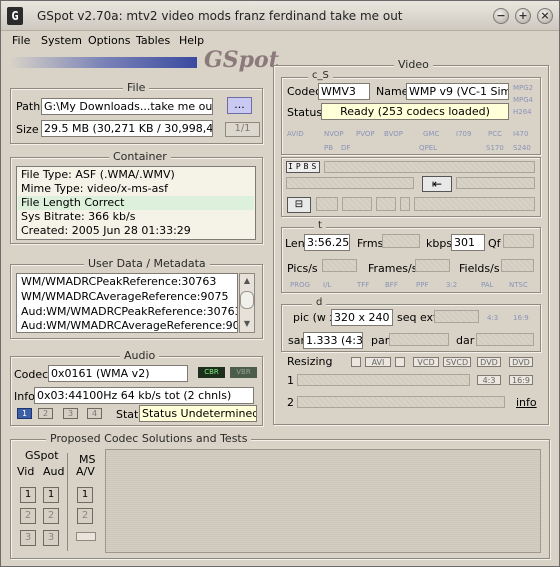 Image resolution: width=560 pixels, height=567 pixels. Describe the element at coordinates (51, 495) in the screenshot. I see `aud-solution-1: 1` at that location.